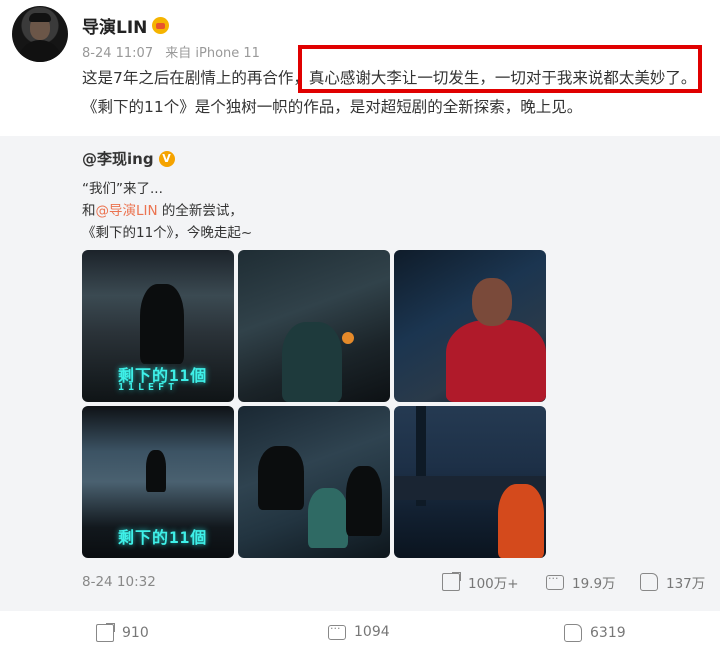  I want to click on vip-crown-icon, so click(161, 25).